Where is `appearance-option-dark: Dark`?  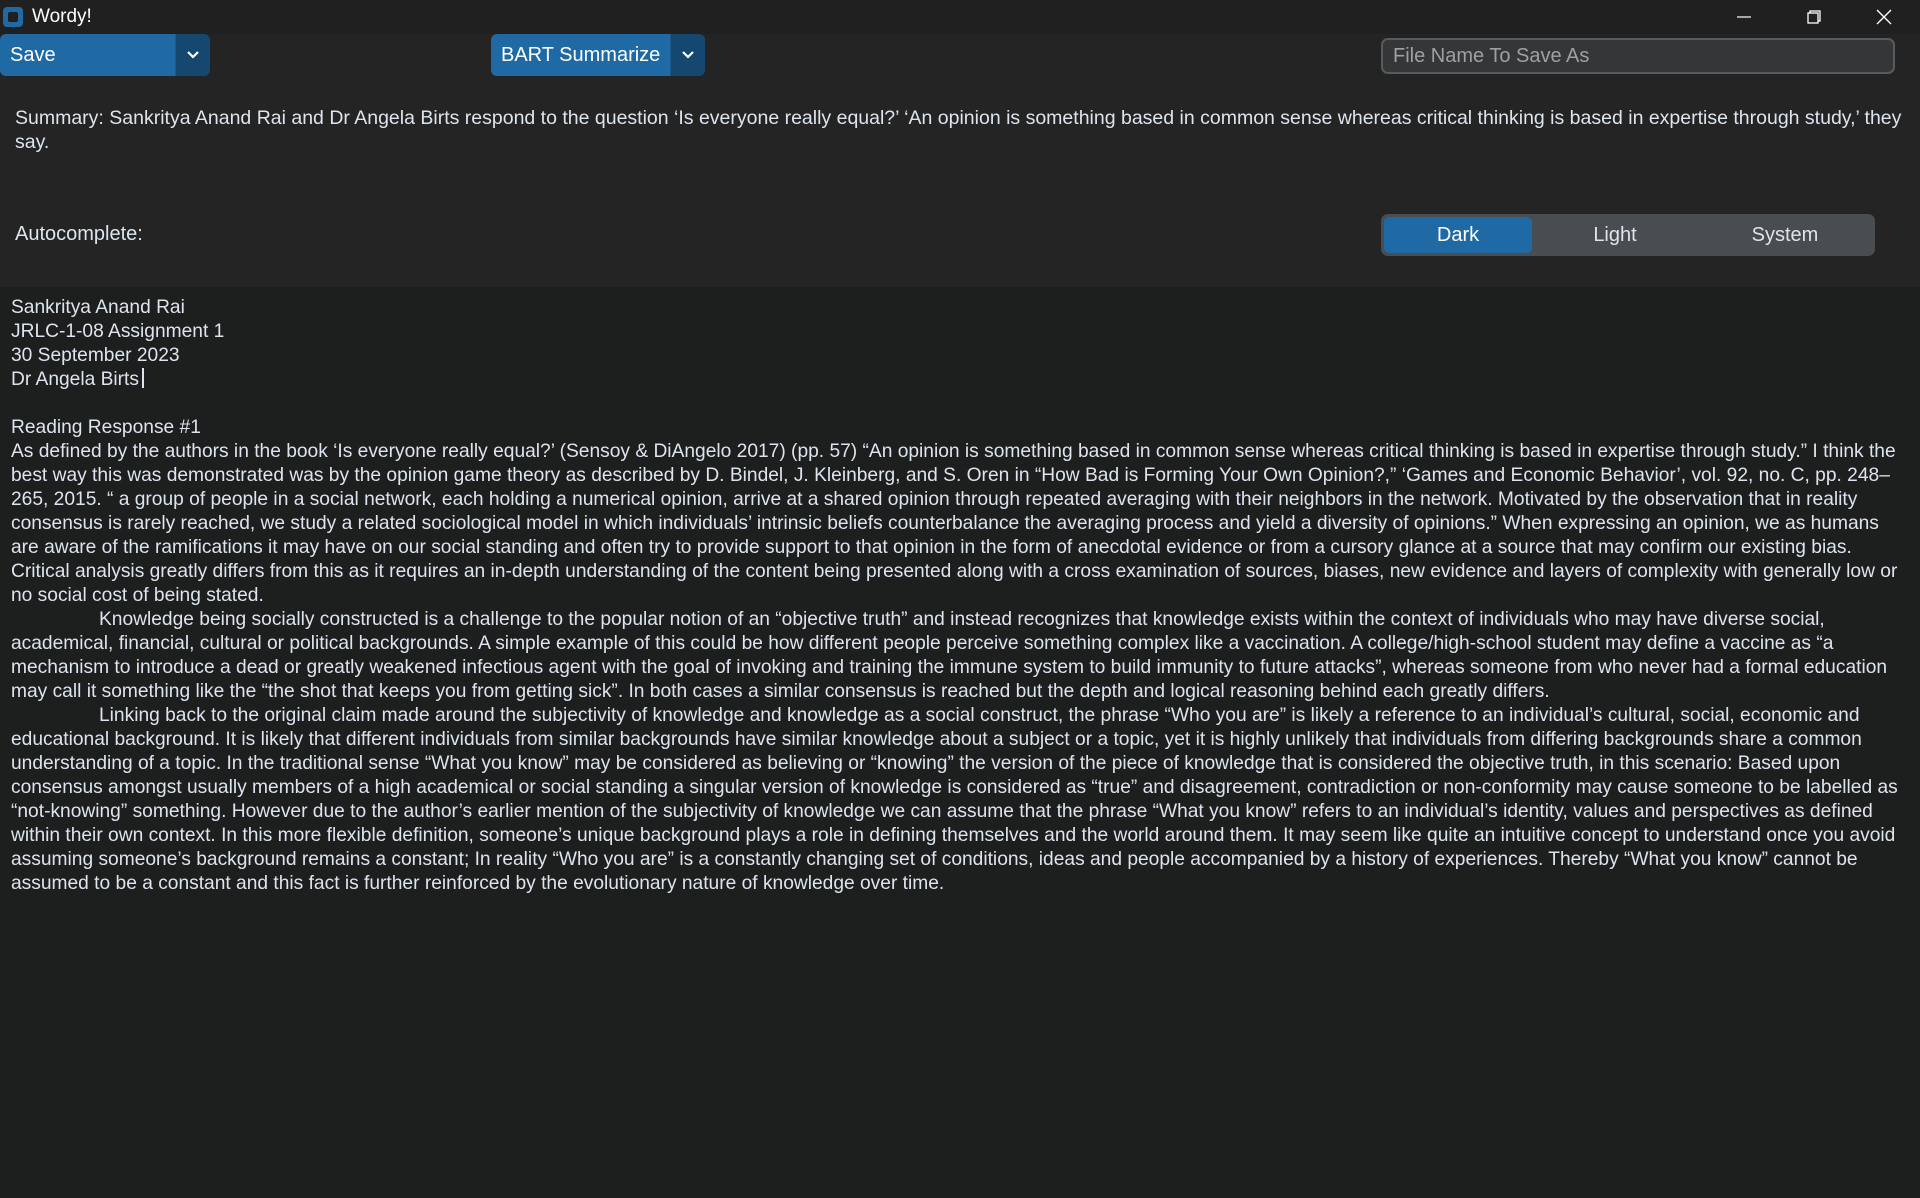
appearance-option-dark: Dark is located at coordinates (1458, 235).